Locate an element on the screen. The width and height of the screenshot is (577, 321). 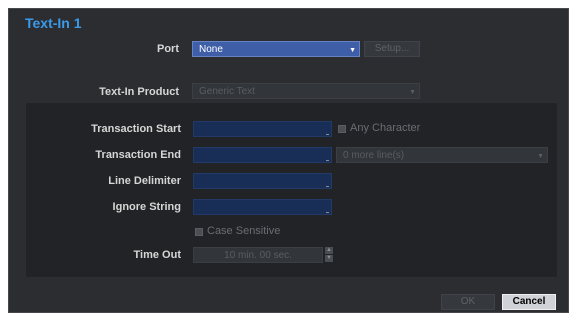
port-select: None ▼ is located at coordinates (276, 49).